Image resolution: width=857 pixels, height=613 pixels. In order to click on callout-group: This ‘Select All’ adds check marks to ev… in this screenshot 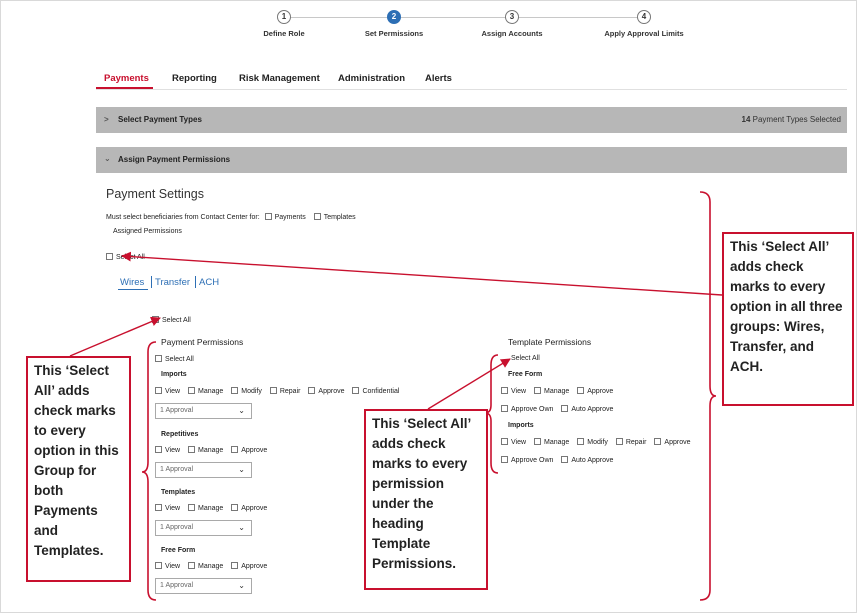, I will do `click(78, 469)`.